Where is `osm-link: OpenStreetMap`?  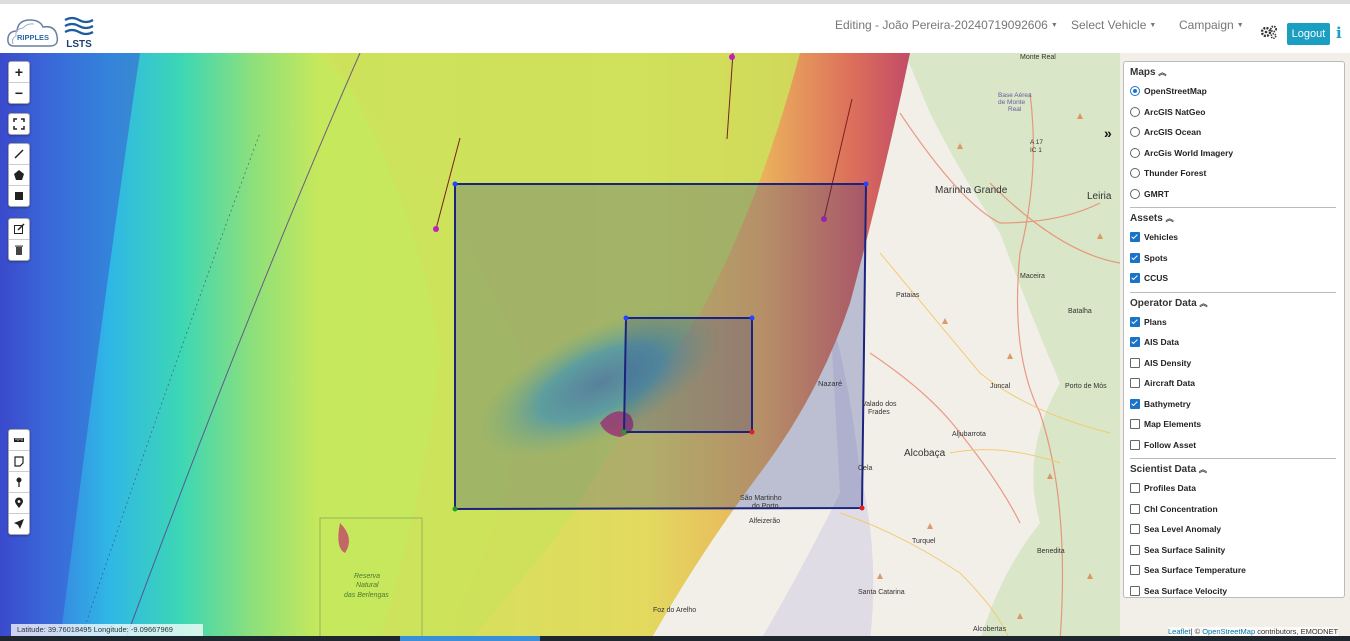 osm-link: OpenStreetMap is located at coordinates (1228, 631).